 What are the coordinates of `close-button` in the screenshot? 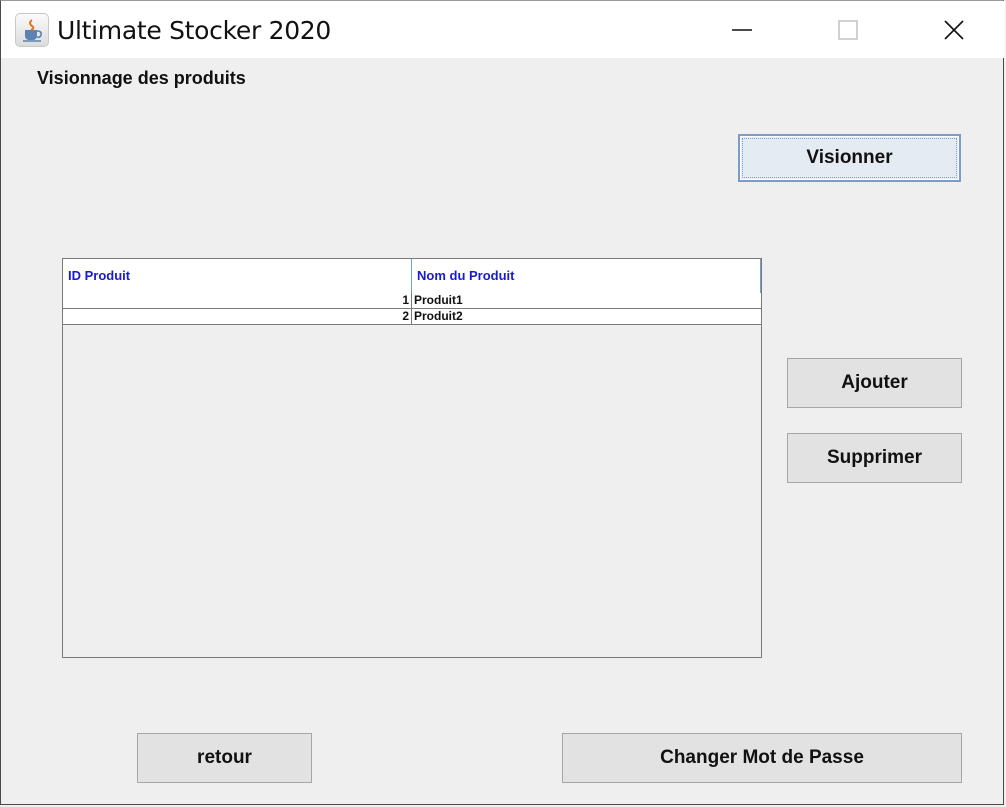 It's located at (953, 29).